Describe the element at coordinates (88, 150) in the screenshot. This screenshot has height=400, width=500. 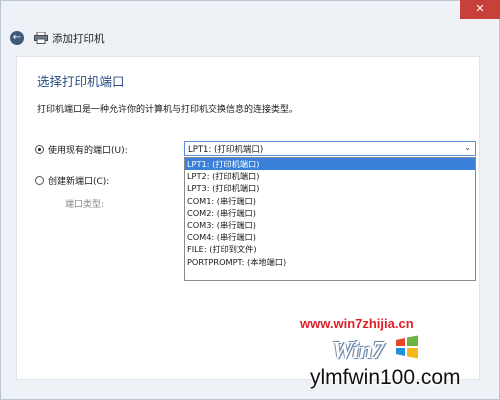
I see `use-existing-port-label: 使用现有的端口(U):` at that location.